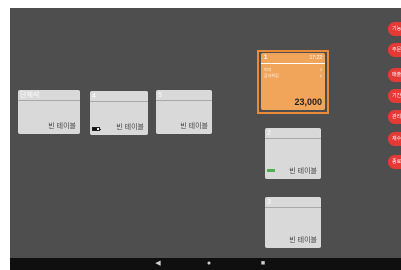  What do you see at coordinates (394, 96) in the screenshot?
I see `side-menu-button-period: 기간` at bounding box center [394, 96].